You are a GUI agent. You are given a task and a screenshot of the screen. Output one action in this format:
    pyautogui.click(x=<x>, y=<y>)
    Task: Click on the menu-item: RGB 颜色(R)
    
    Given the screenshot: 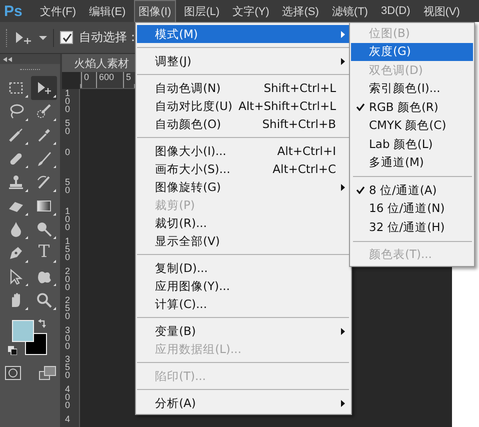 What is the action you would take?
    pyautogui.click(x=412, y=107)
    